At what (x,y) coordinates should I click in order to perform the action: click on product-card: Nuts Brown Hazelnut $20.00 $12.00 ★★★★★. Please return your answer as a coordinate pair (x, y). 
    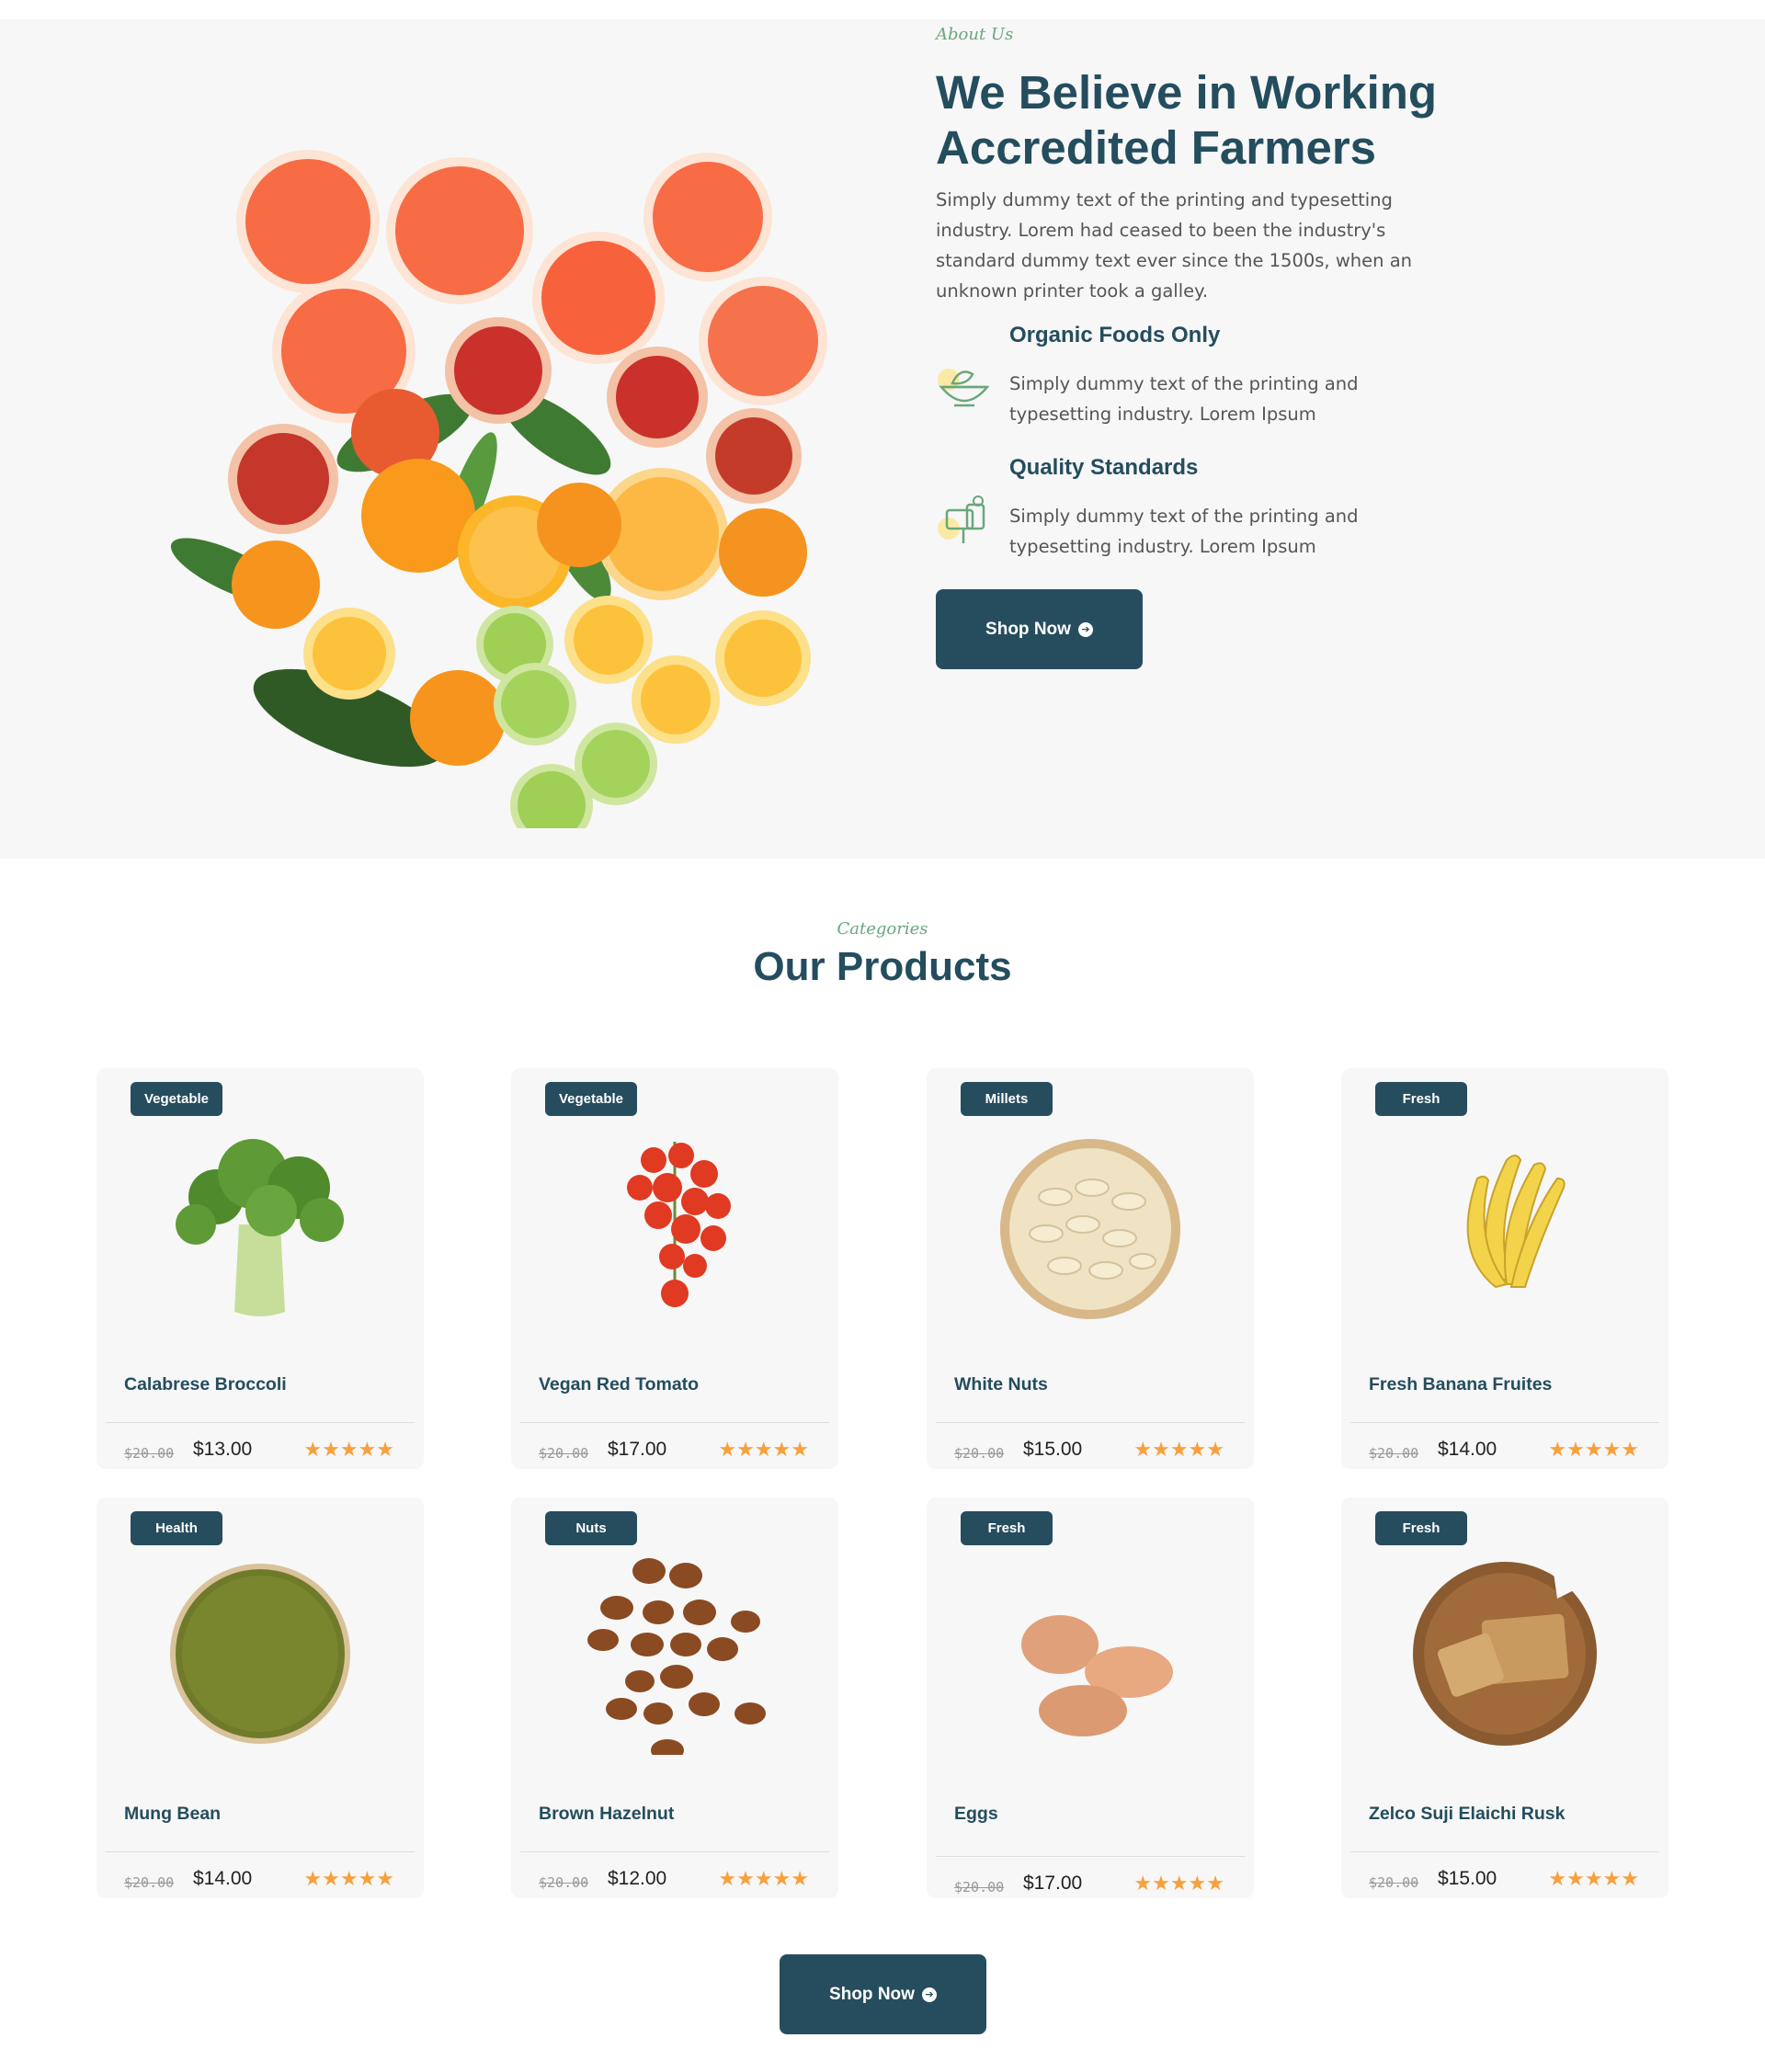
    Looking at the image, I should click on (675, 1697).